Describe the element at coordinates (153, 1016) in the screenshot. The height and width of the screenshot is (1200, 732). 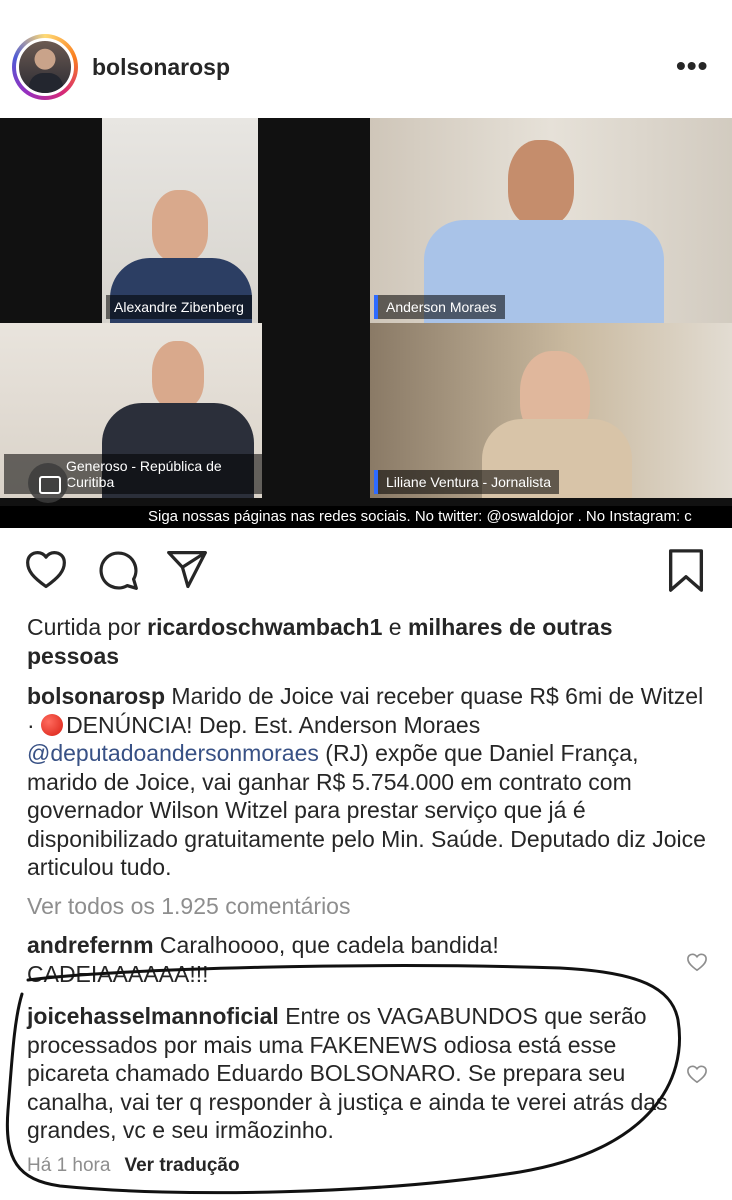
I see `comment-username: joicehasselmannoficial` at that location.